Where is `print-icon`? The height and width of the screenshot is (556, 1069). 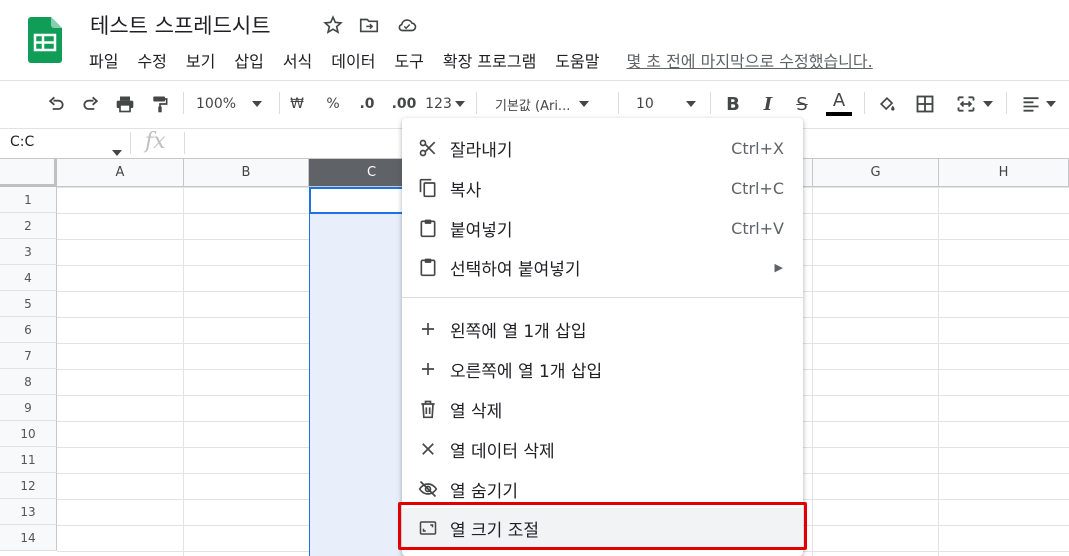
print-icon is located at coordinates (125, 104).